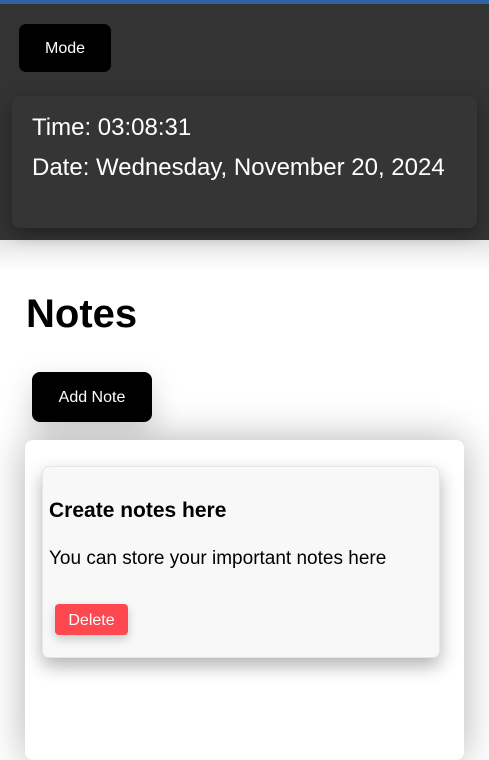  I want to click on note-title: Create notes here, so click(138, 510).